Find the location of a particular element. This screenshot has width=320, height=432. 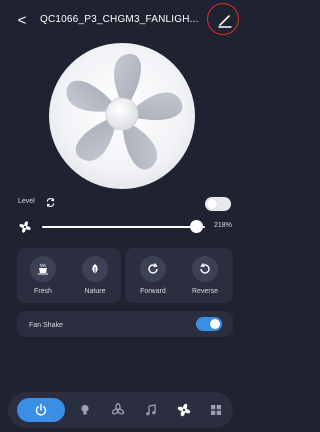

cup-icon is located at coordinates (43, 269).